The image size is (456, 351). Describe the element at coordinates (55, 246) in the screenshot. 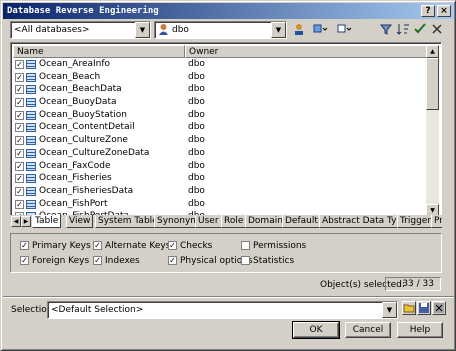

I see `option-primary-keys: ✓ Primary Keys` at that location.